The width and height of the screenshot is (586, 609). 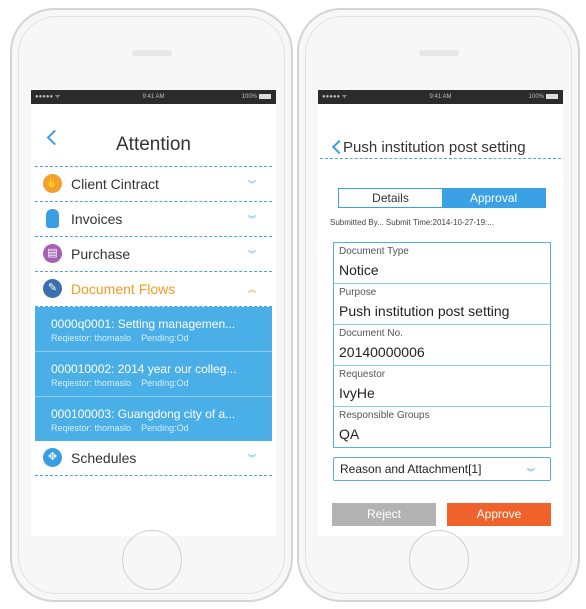 I want to click on reject-button: Reject, so click(x=384, y=514).